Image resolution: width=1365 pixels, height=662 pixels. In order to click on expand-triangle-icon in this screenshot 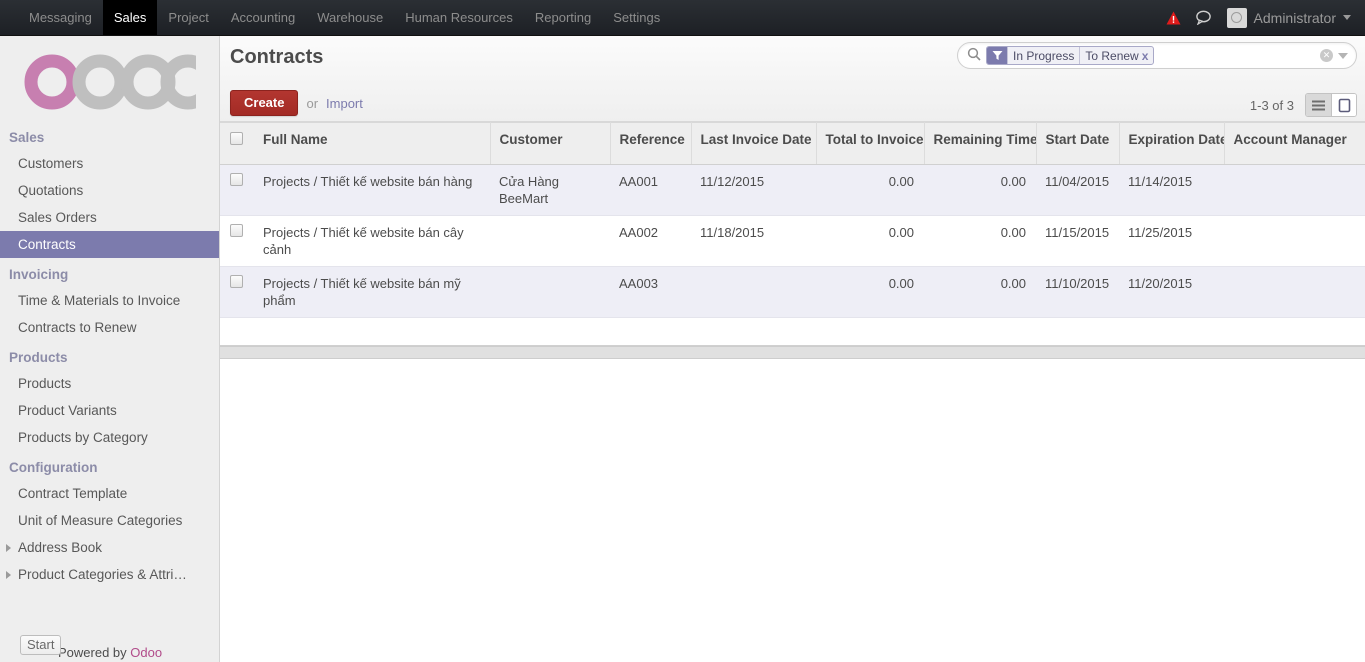, I will do `click(8, 547)`.